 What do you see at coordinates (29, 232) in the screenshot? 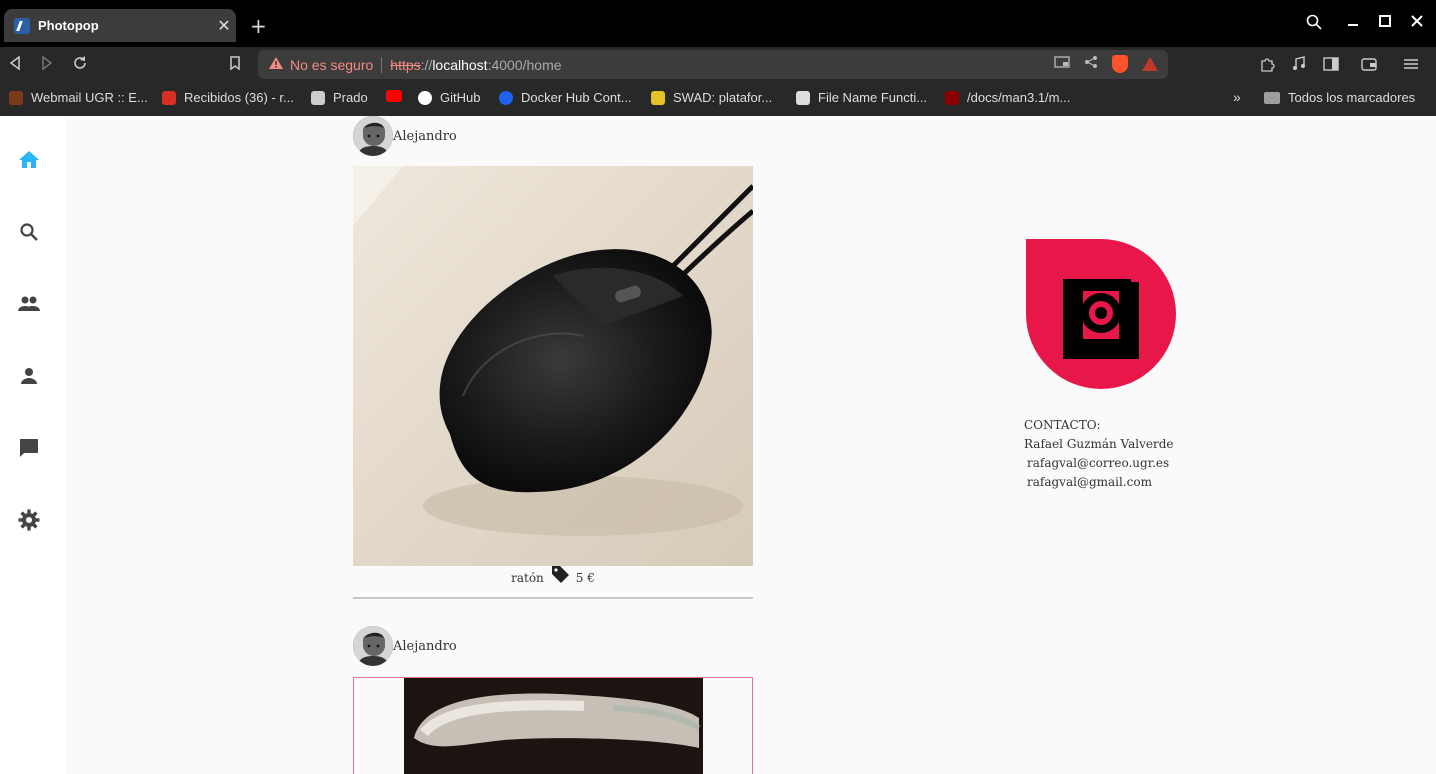
I see `search-icon` at bounding box center [29, 232].